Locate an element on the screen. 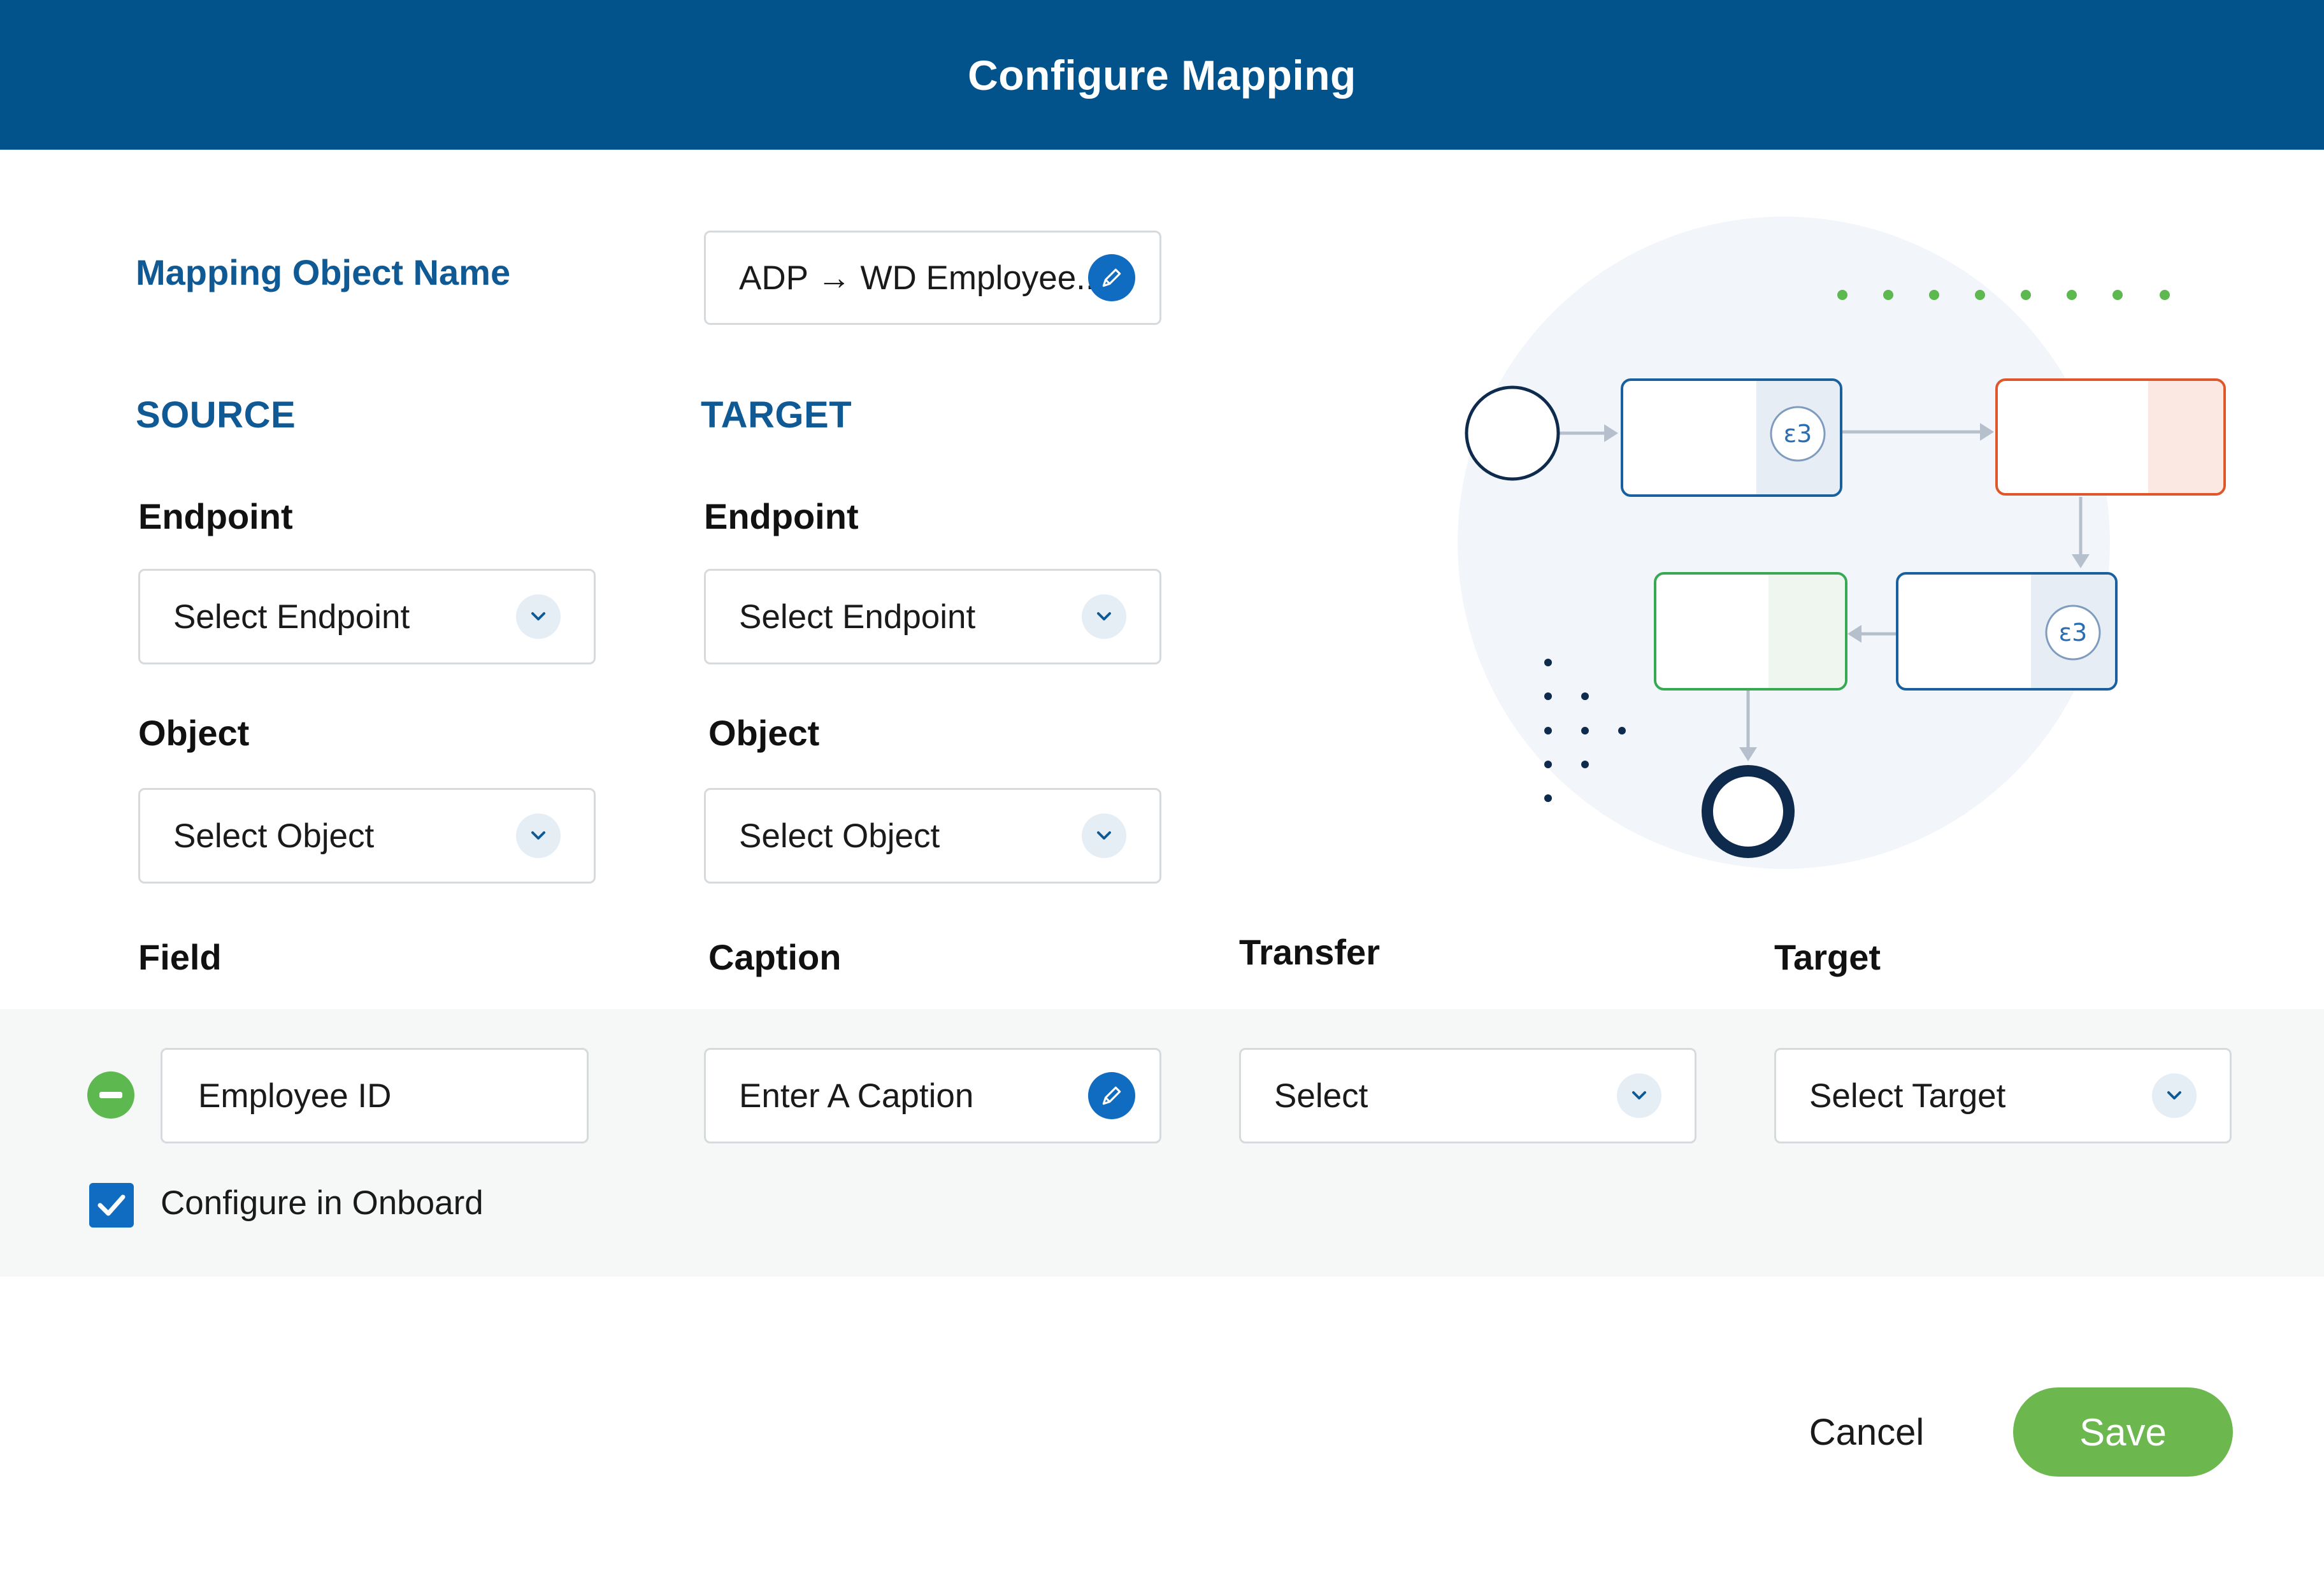  source-object-select: Select Object is located at coordinates (367, 836).